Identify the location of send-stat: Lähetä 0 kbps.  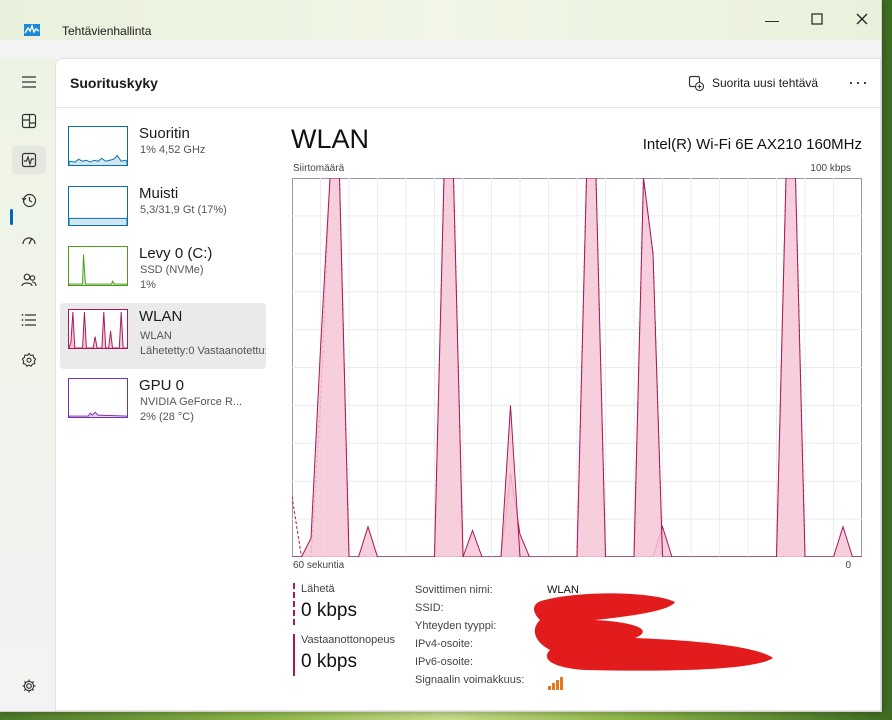
(325, 604).